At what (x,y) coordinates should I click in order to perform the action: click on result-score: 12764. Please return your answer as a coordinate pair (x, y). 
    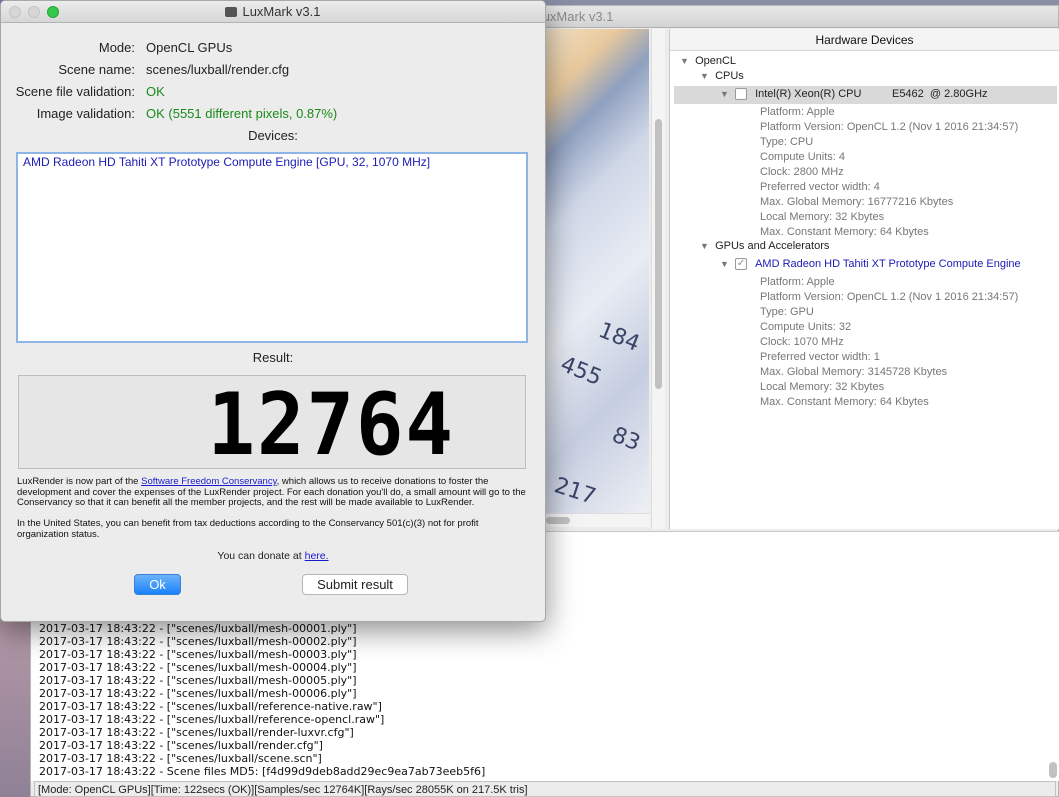
    Looking at the image, I should click on (331, 425).